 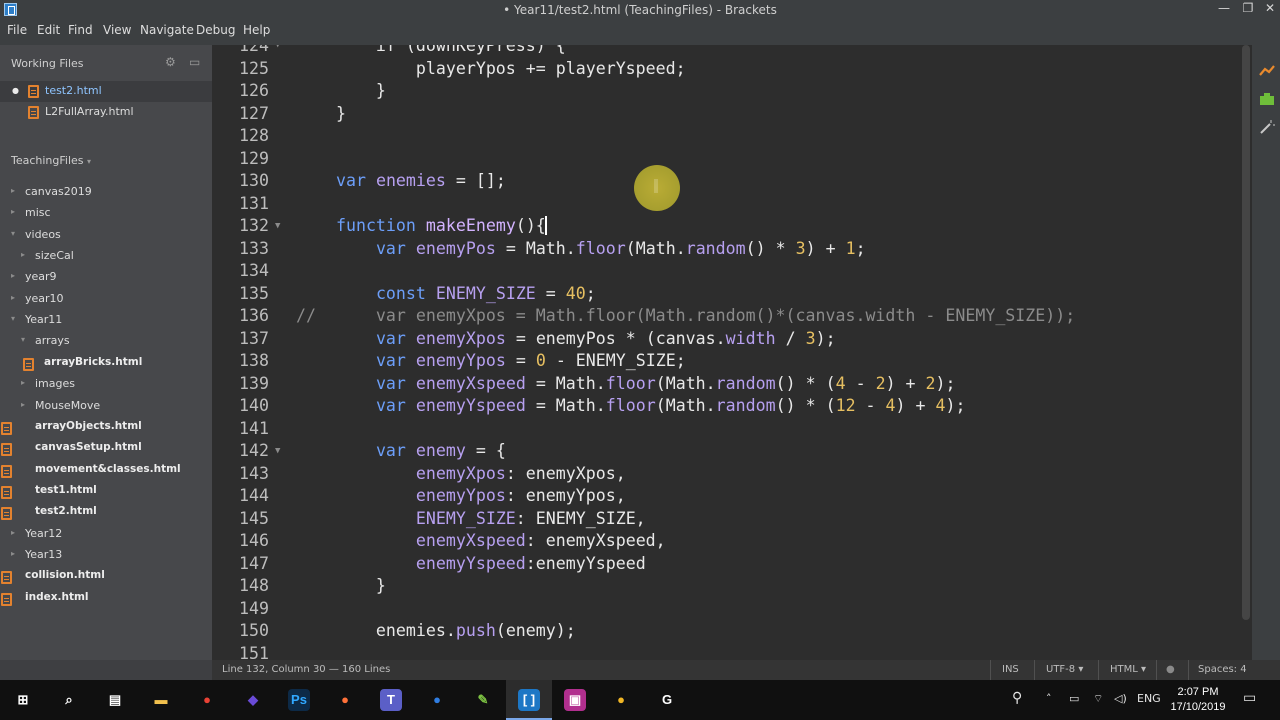 What do you see at coordinates (106, 257) in the screenshot?
I see `tree-item: ▸ sizeCal` at bounding box center [106, 257].